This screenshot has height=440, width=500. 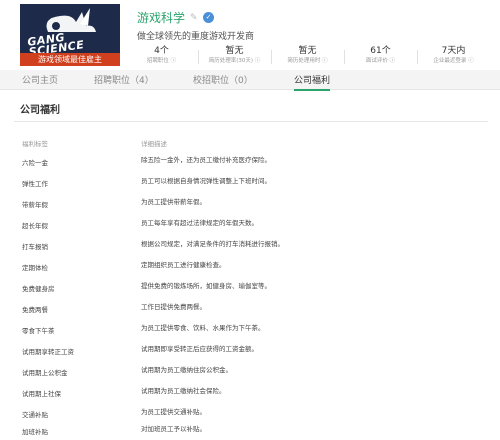 I want to click on benefit-description: 试用期为员工缴纳住房公积金。, so click(x=186, y=370).